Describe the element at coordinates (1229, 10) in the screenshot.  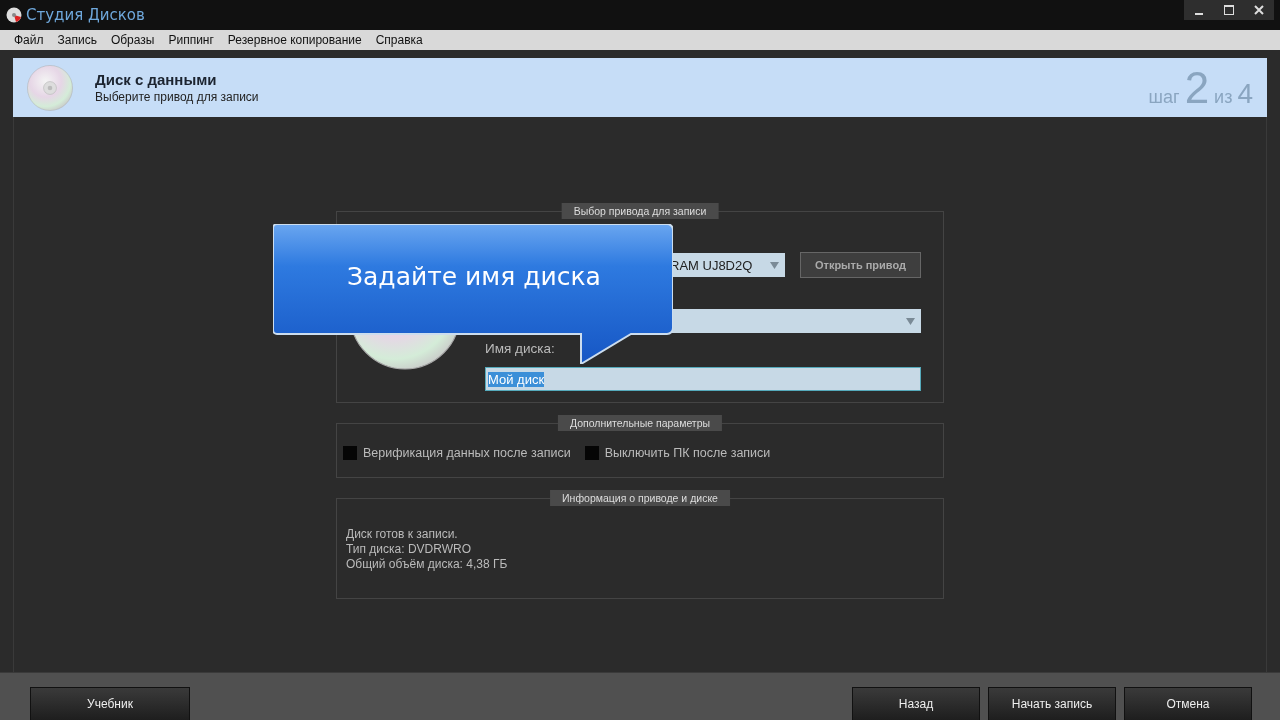
I see `maximize-icon` at that location.